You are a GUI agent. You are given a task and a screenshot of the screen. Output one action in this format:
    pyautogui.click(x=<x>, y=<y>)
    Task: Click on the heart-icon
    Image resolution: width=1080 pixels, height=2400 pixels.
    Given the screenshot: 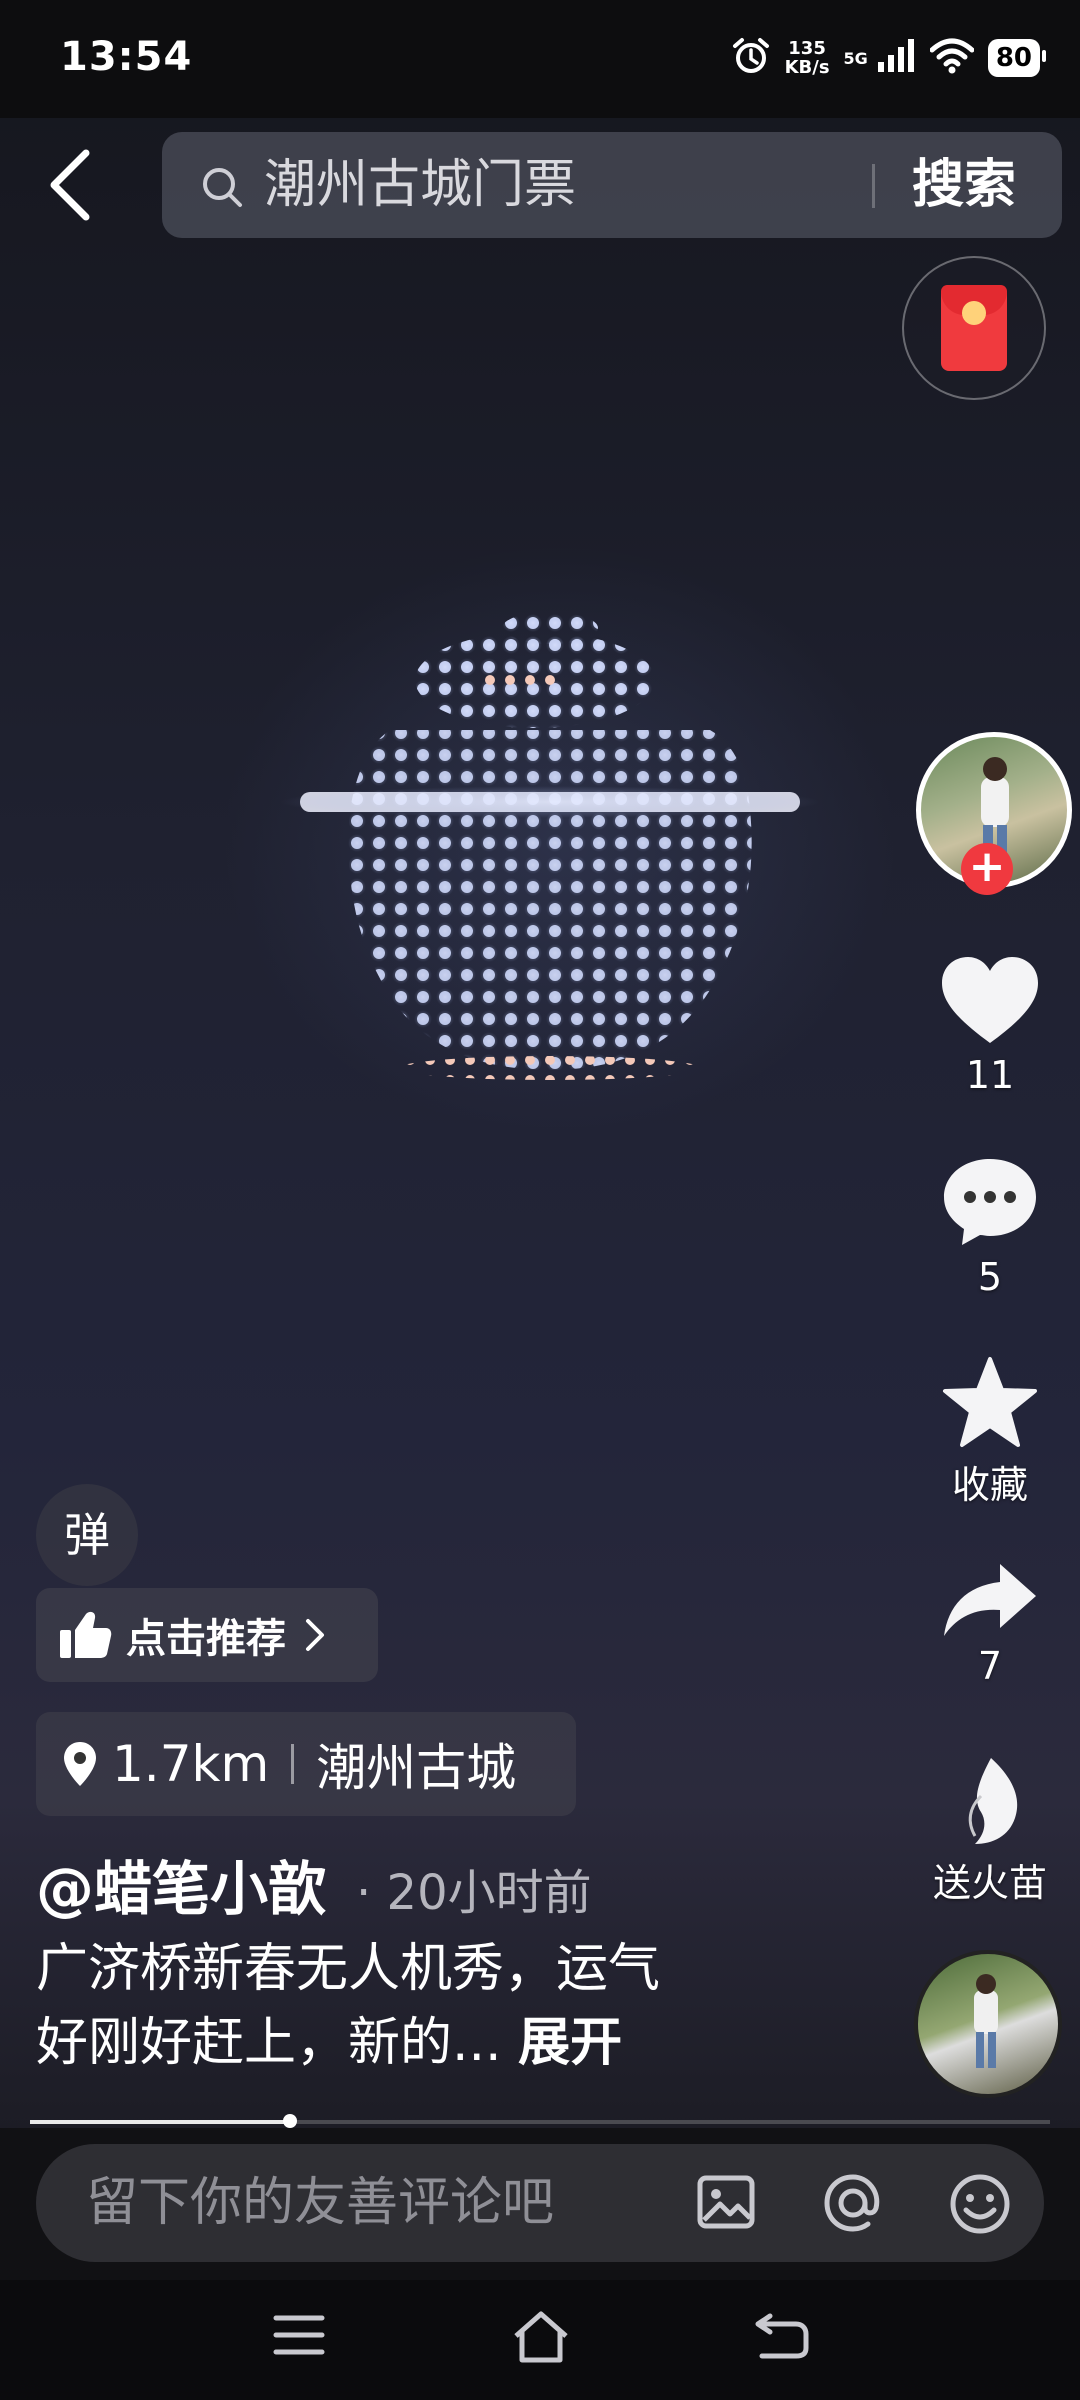 What is the action you would take?
    pyautogui.click(x=990, y=1000)
    